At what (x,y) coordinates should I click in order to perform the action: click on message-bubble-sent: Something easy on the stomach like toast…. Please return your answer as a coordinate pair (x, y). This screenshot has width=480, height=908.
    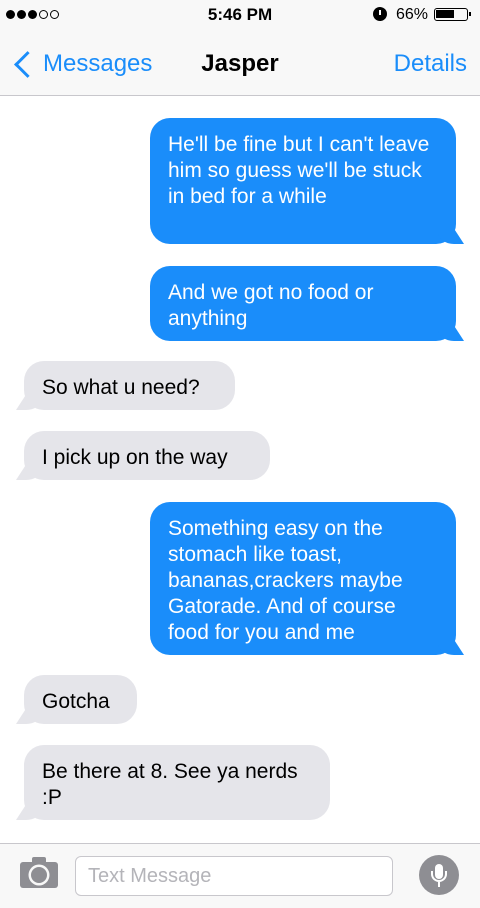
    Looking at the image, I should click on (303, 578).